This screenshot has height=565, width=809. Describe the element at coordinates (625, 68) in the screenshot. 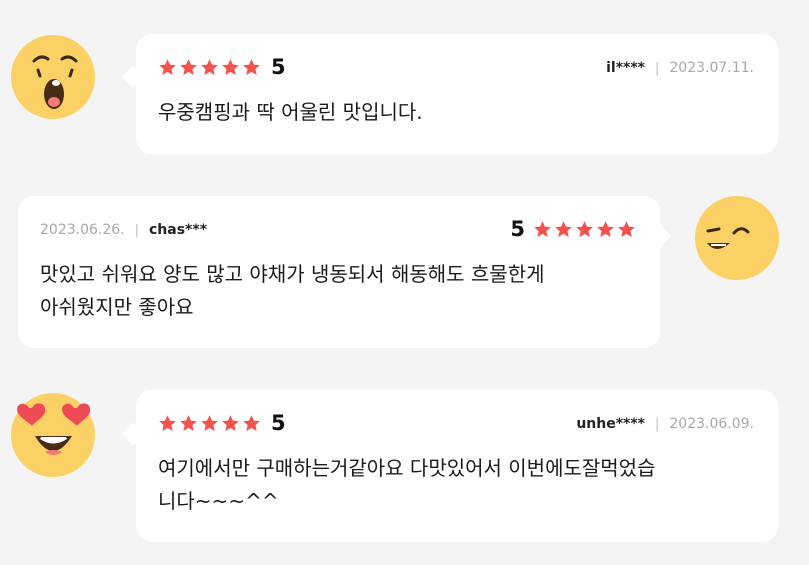

I see `reviewer-name: il****` at that location.